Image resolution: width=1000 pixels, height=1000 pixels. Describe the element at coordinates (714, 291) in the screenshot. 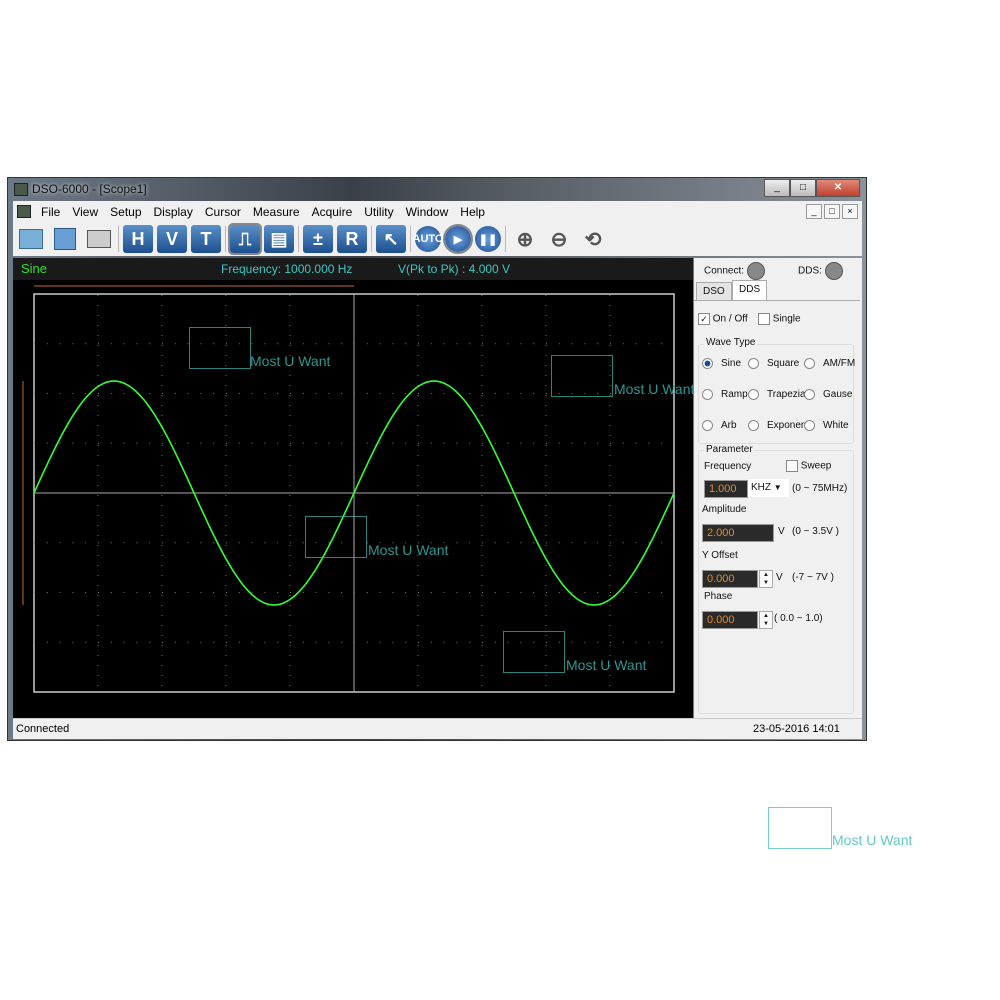

I see `tab-dso: DSO` at that location.